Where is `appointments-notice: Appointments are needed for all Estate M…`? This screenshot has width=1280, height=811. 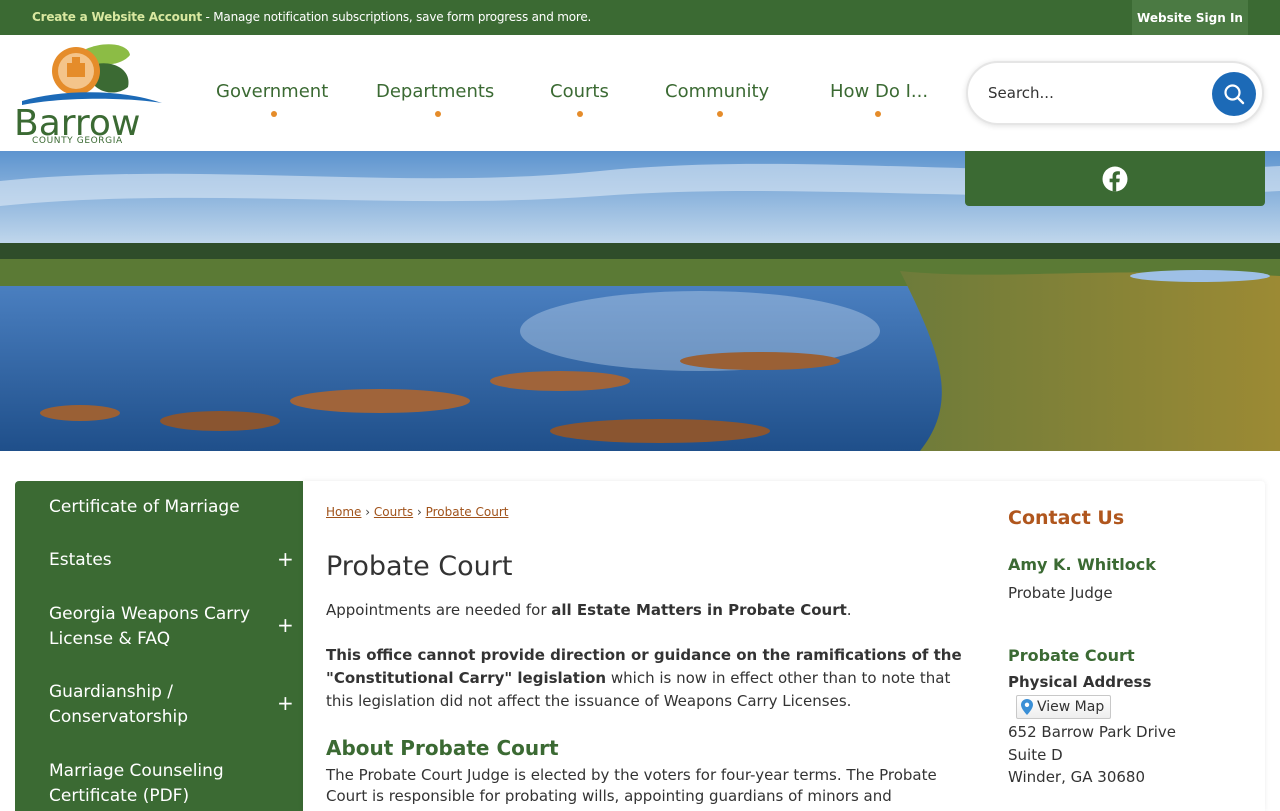
appointments-notice: Appointments are needed for all Estate M… is located at coordinates (589, 610).